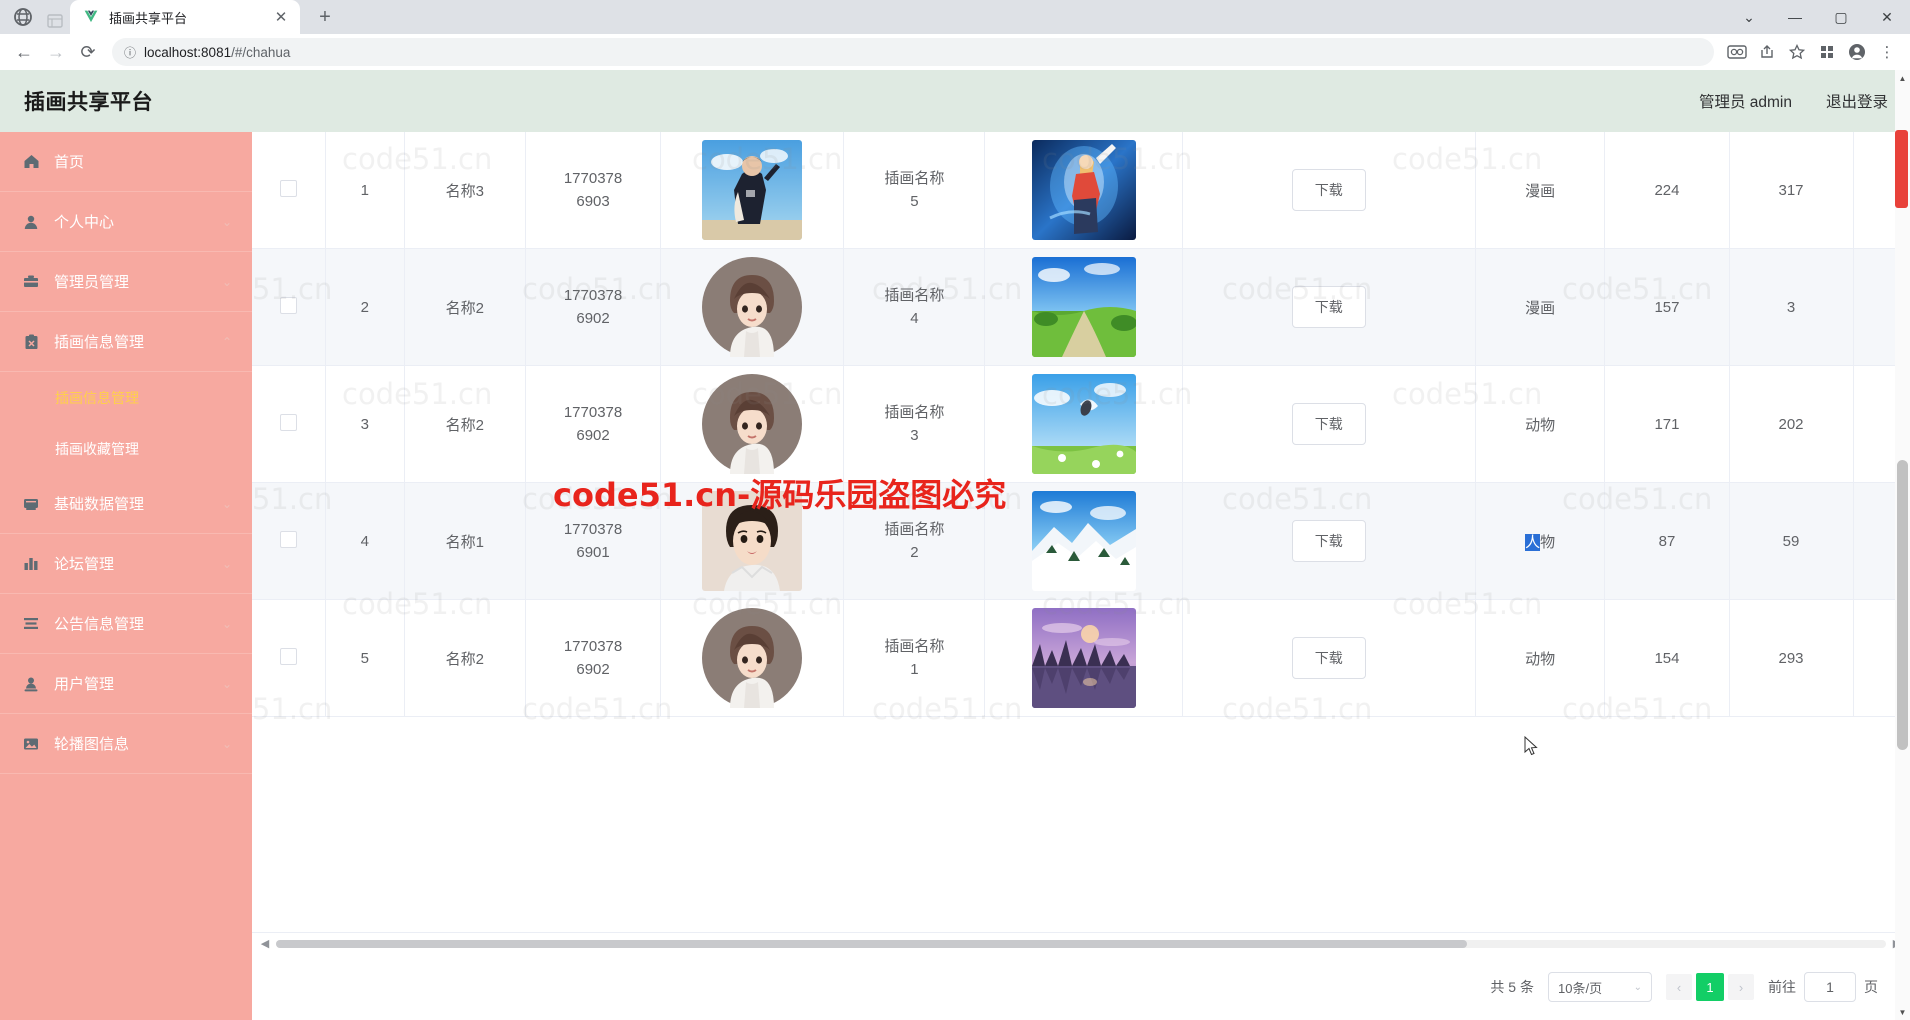 The image size is (1910, 1020). Describe the element at coordinates (55, 21) in the screenshot. I see `tab-search-icon` at that location.